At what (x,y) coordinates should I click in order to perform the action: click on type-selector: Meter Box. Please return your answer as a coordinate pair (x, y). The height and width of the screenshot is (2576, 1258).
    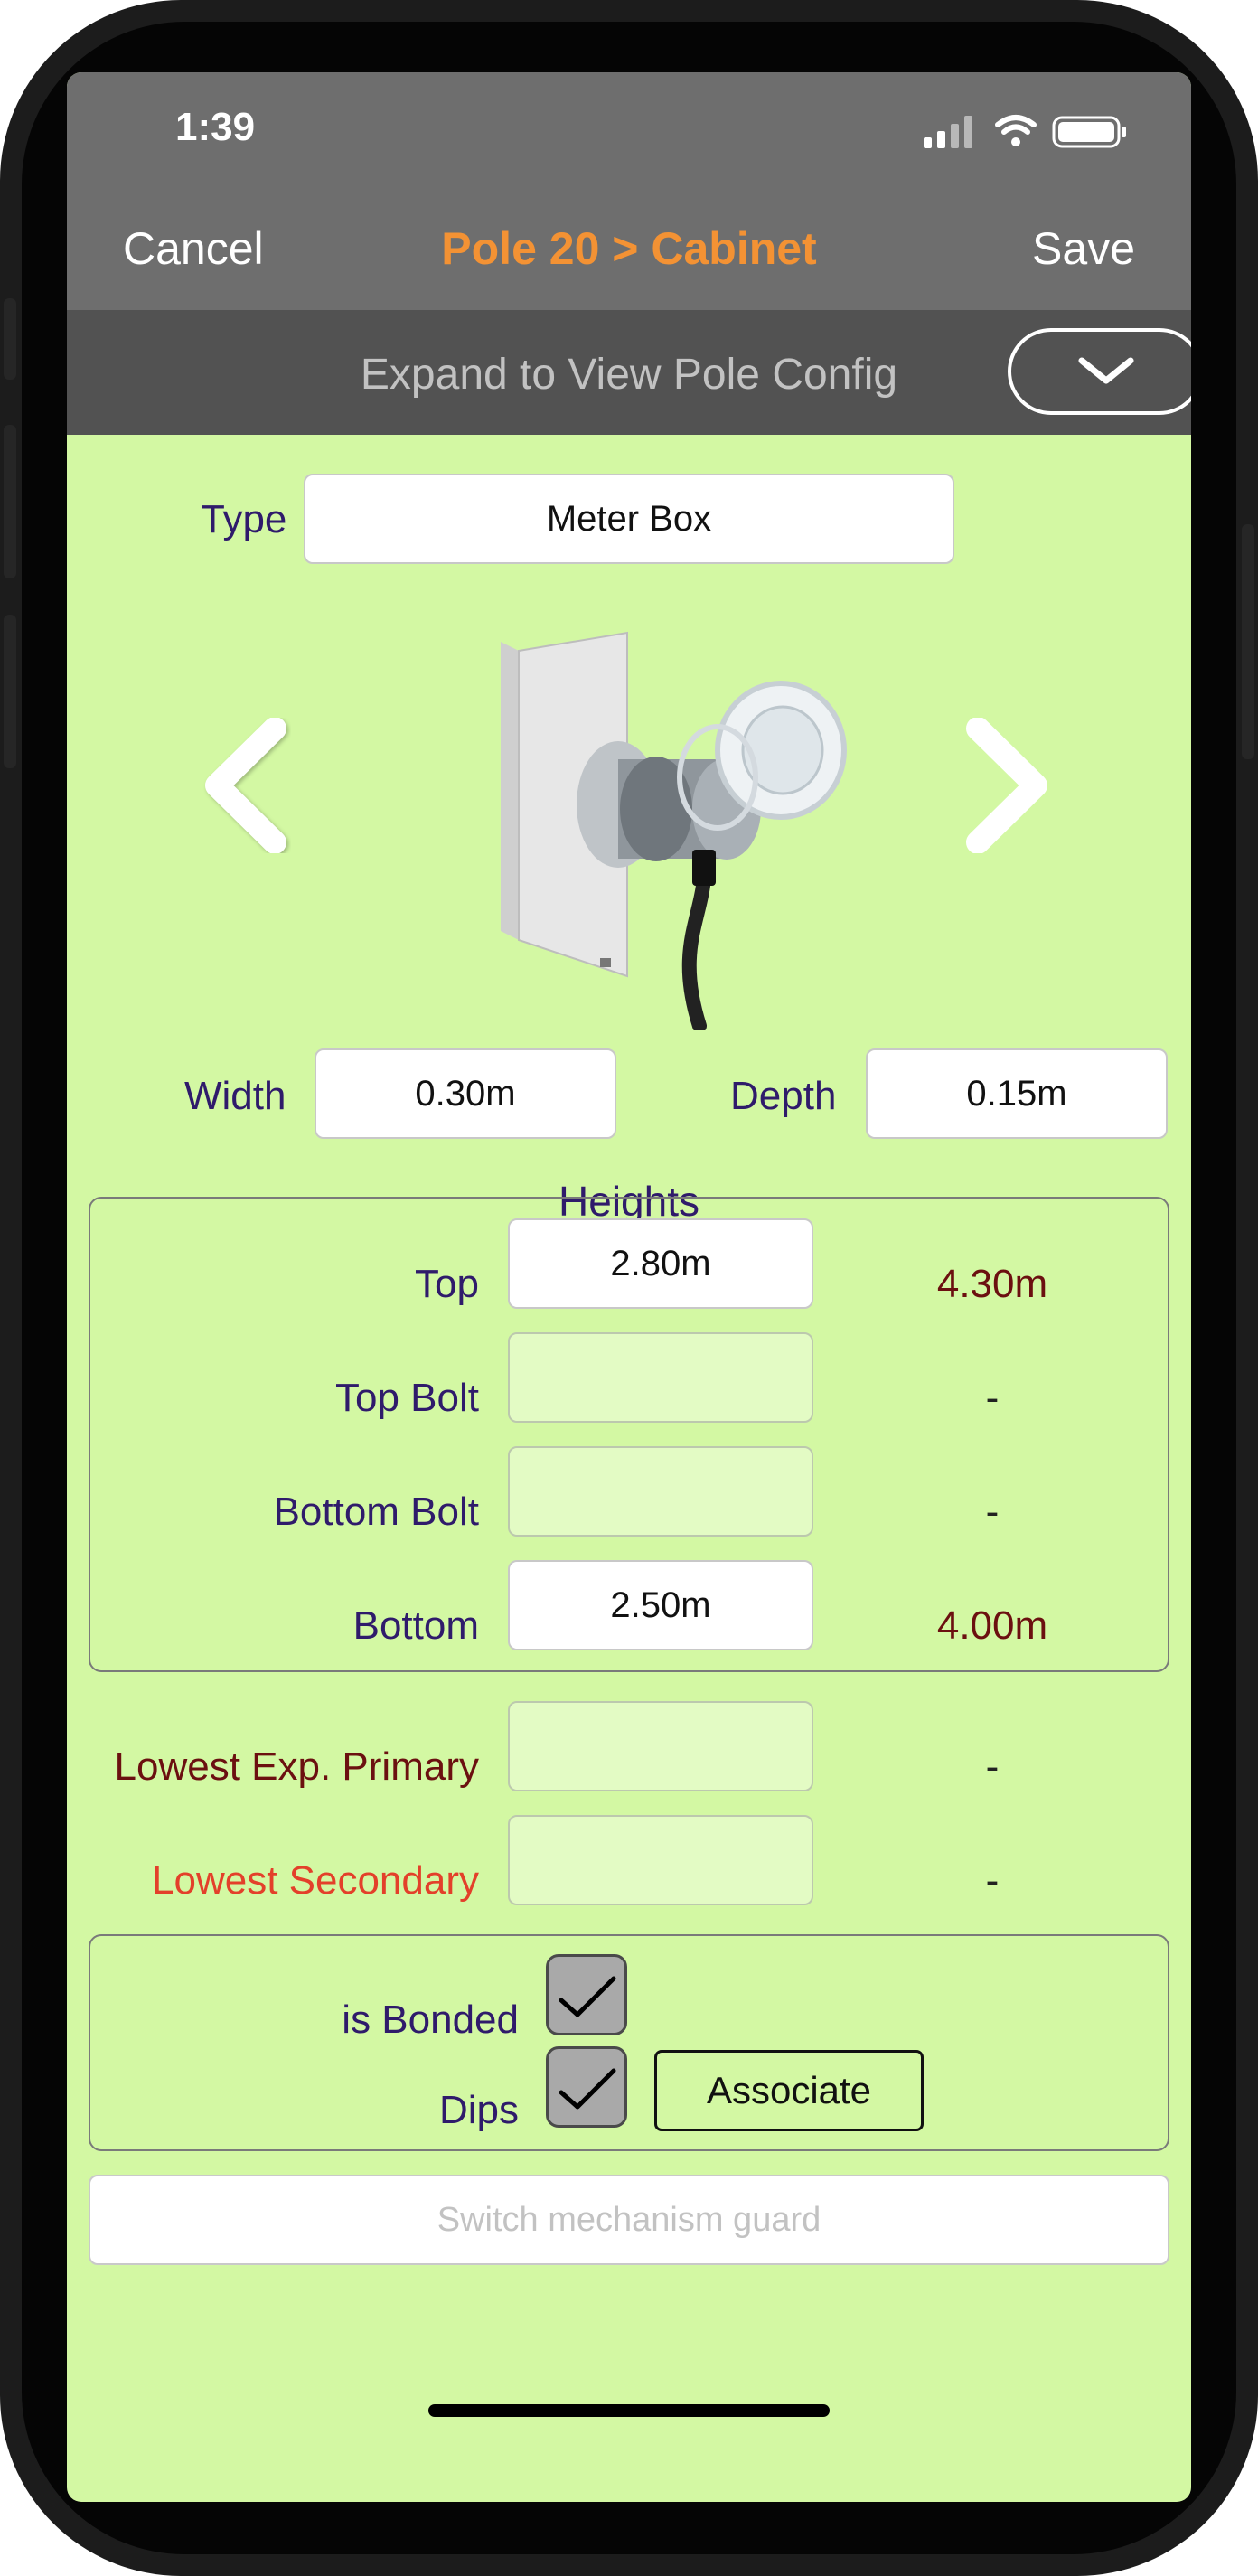
    Looking at the image, I should click on (629, 519).